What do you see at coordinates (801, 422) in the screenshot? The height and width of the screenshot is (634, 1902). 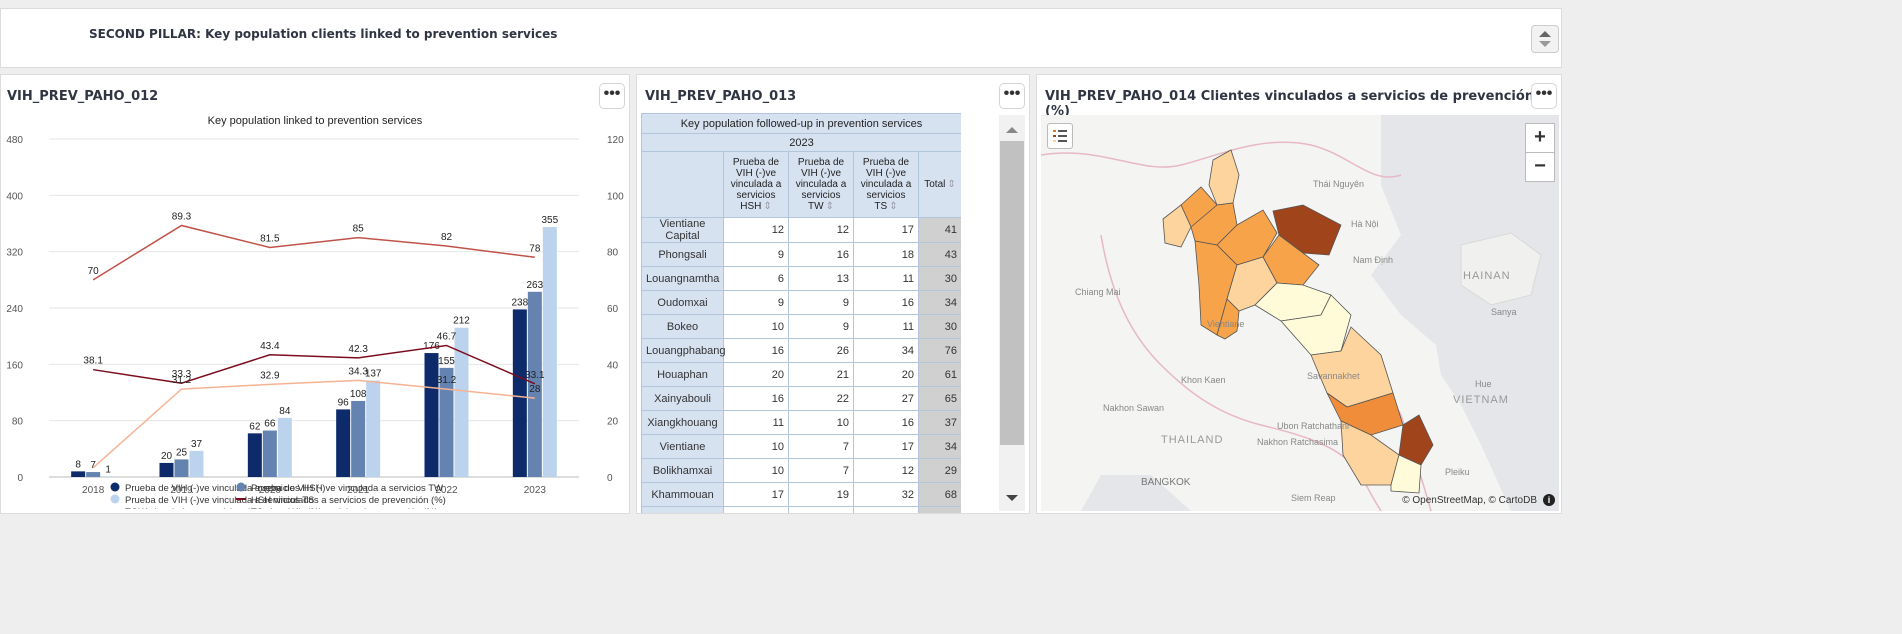 I see `table-row: Xiangkhouang 11 10 16 37` at bounding box center [801, 422].